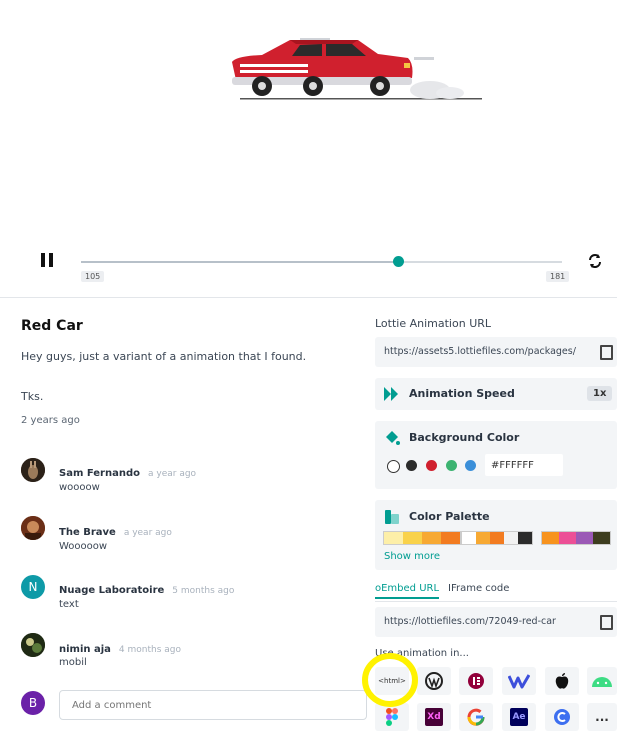  What do you see at coordinates (519, 717) in the screenshot?
I see `after-effects-button: Ae` at bounding box center [519, 717].